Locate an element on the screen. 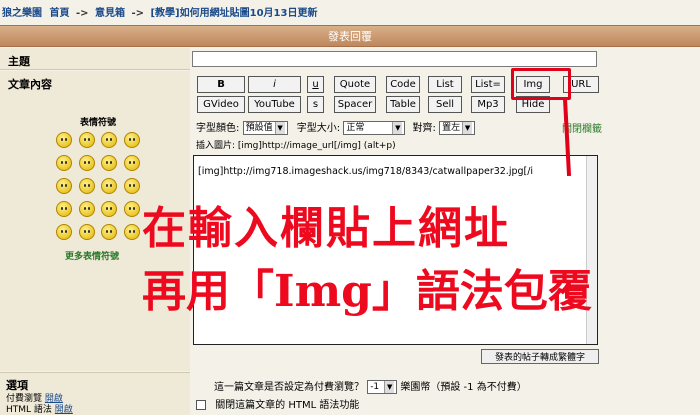  disable-html-row: 關閉這篇文章的 HTML 語法功能 is located at coordinates (277, 403).